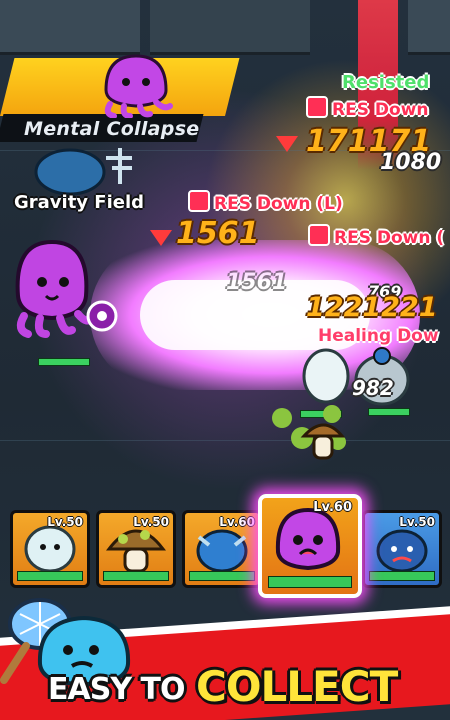 This screenshot has height=720, width=450. I want to click on blue-dragon-hero-icon, so click(222, 551).